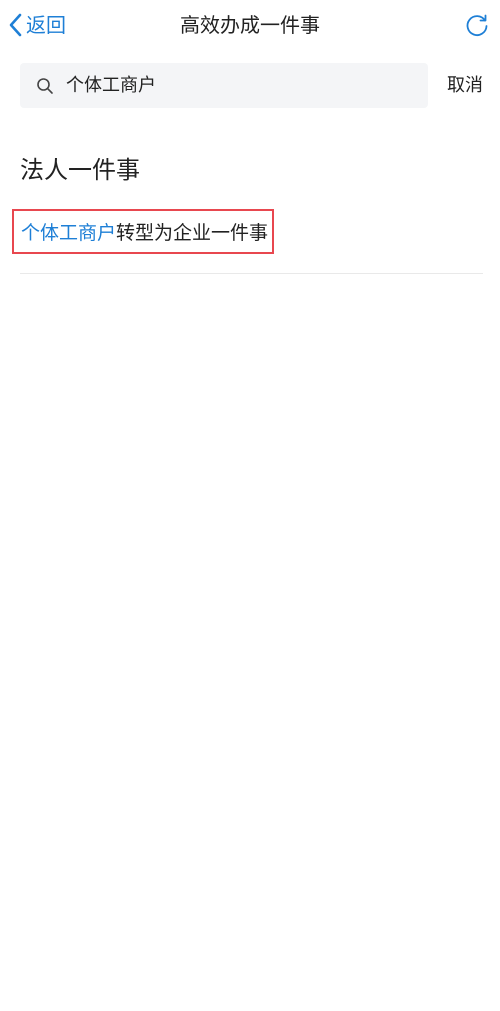 This screenshot has height=1011, width=500. What do you see at coordinates (251, 273) in the screenshot?
I see `divider` at bounding box center [251, 273].